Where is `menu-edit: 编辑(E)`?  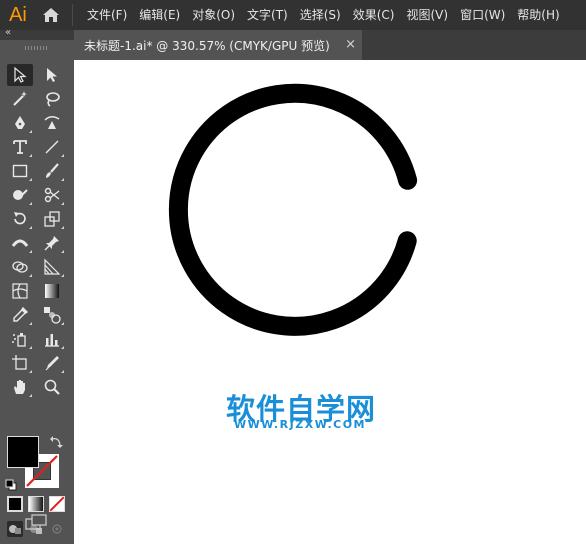 menu-edit: 编辑(E) is located at coordinates (159, 15).